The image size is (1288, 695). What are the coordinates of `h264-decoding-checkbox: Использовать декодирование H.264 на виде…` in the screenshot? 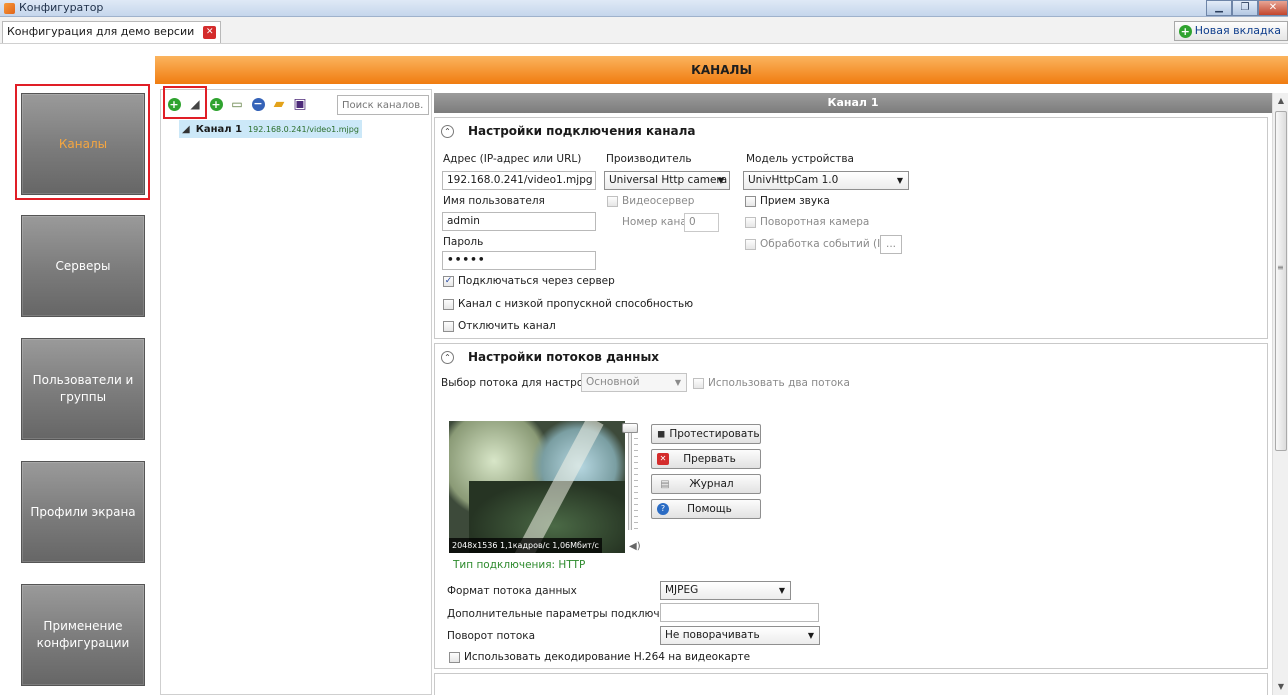 It's located at (599, 657).